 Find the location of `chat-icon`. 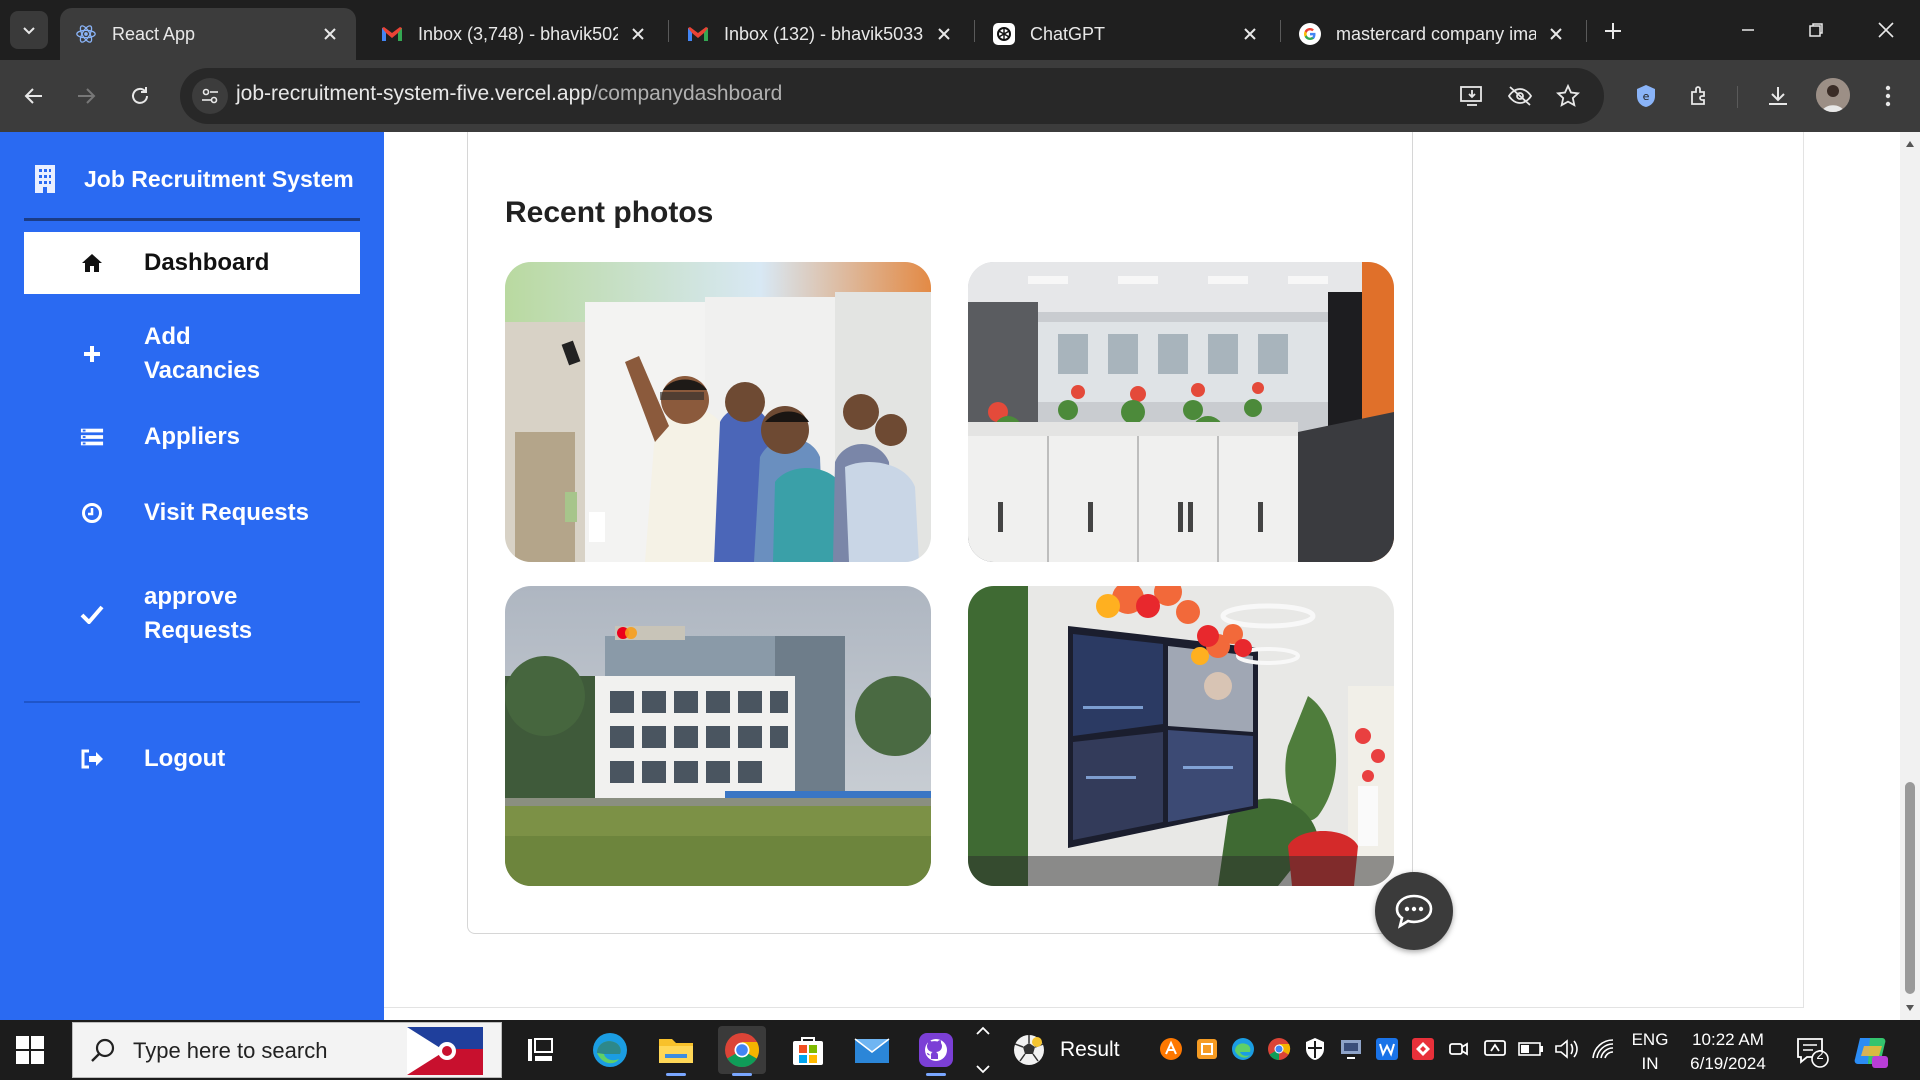

chat-icon is located at coordinates (1414, 911).